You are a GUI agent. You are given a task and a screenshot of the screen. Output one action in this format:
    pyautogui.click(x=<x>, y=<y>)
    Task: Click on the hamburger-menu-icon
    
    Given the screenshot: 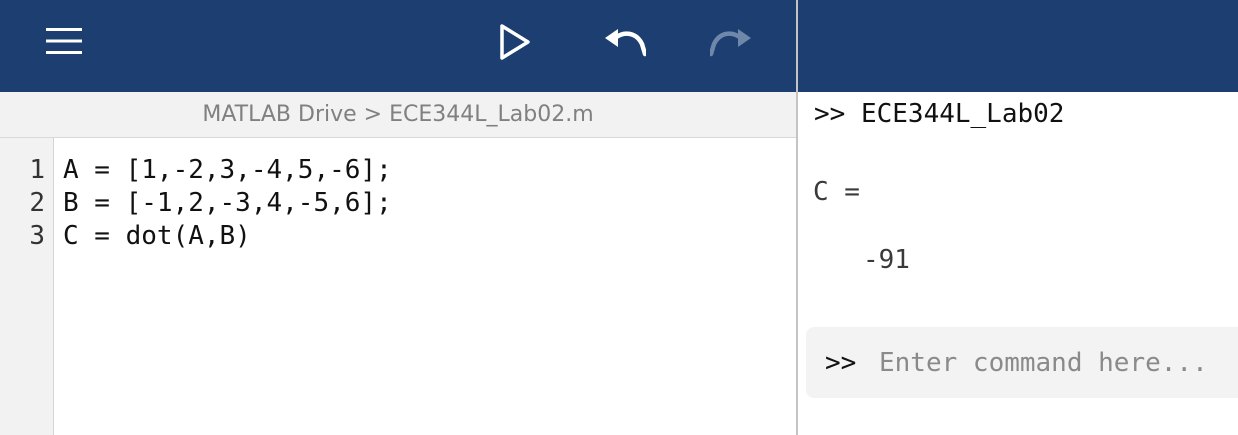 What is the action you would take?
    pyautogui.click(x=64, y=41)
    